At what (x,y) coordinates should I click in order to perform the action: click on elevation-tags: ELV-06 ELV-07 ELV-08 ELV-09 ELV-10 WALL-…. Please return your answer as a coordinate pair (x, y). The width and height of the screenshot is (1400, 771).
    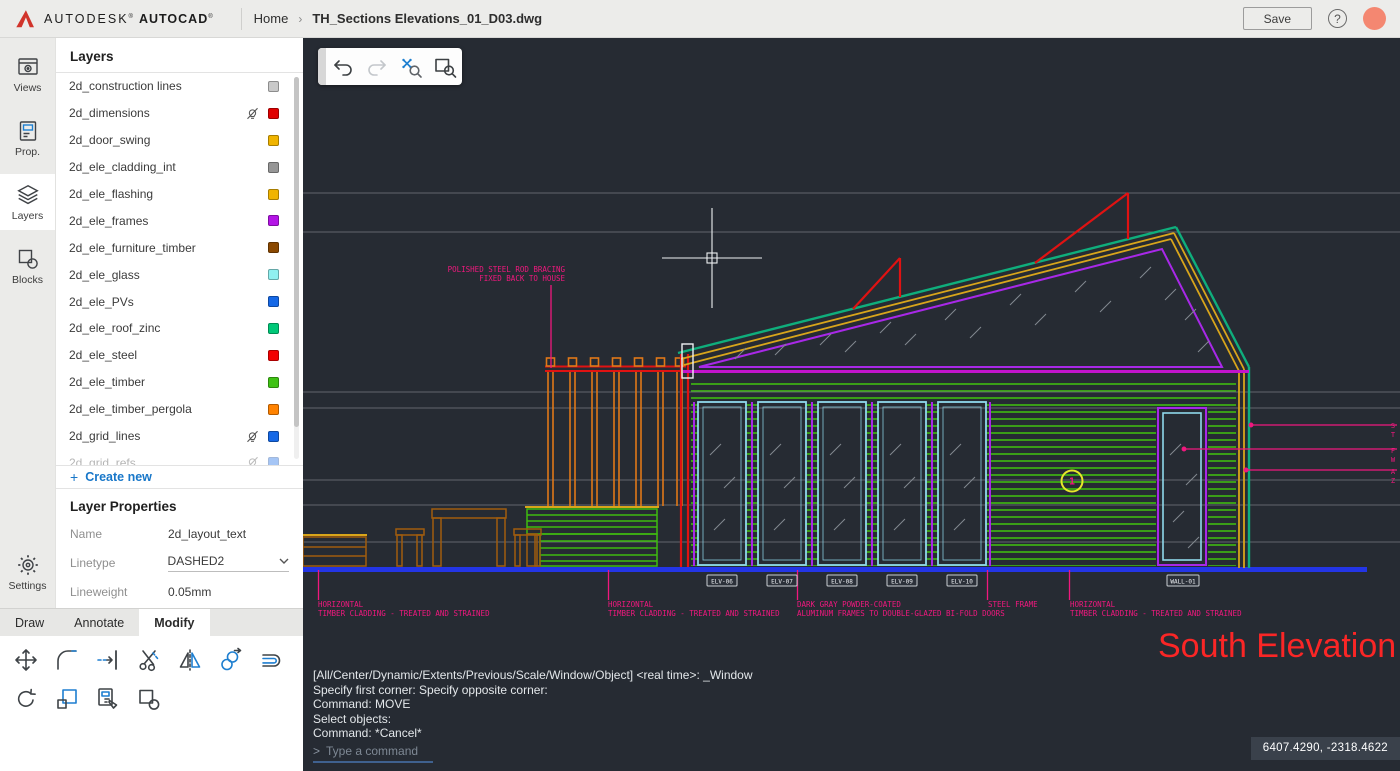
    Looking at the image, I should click on (953, 580).